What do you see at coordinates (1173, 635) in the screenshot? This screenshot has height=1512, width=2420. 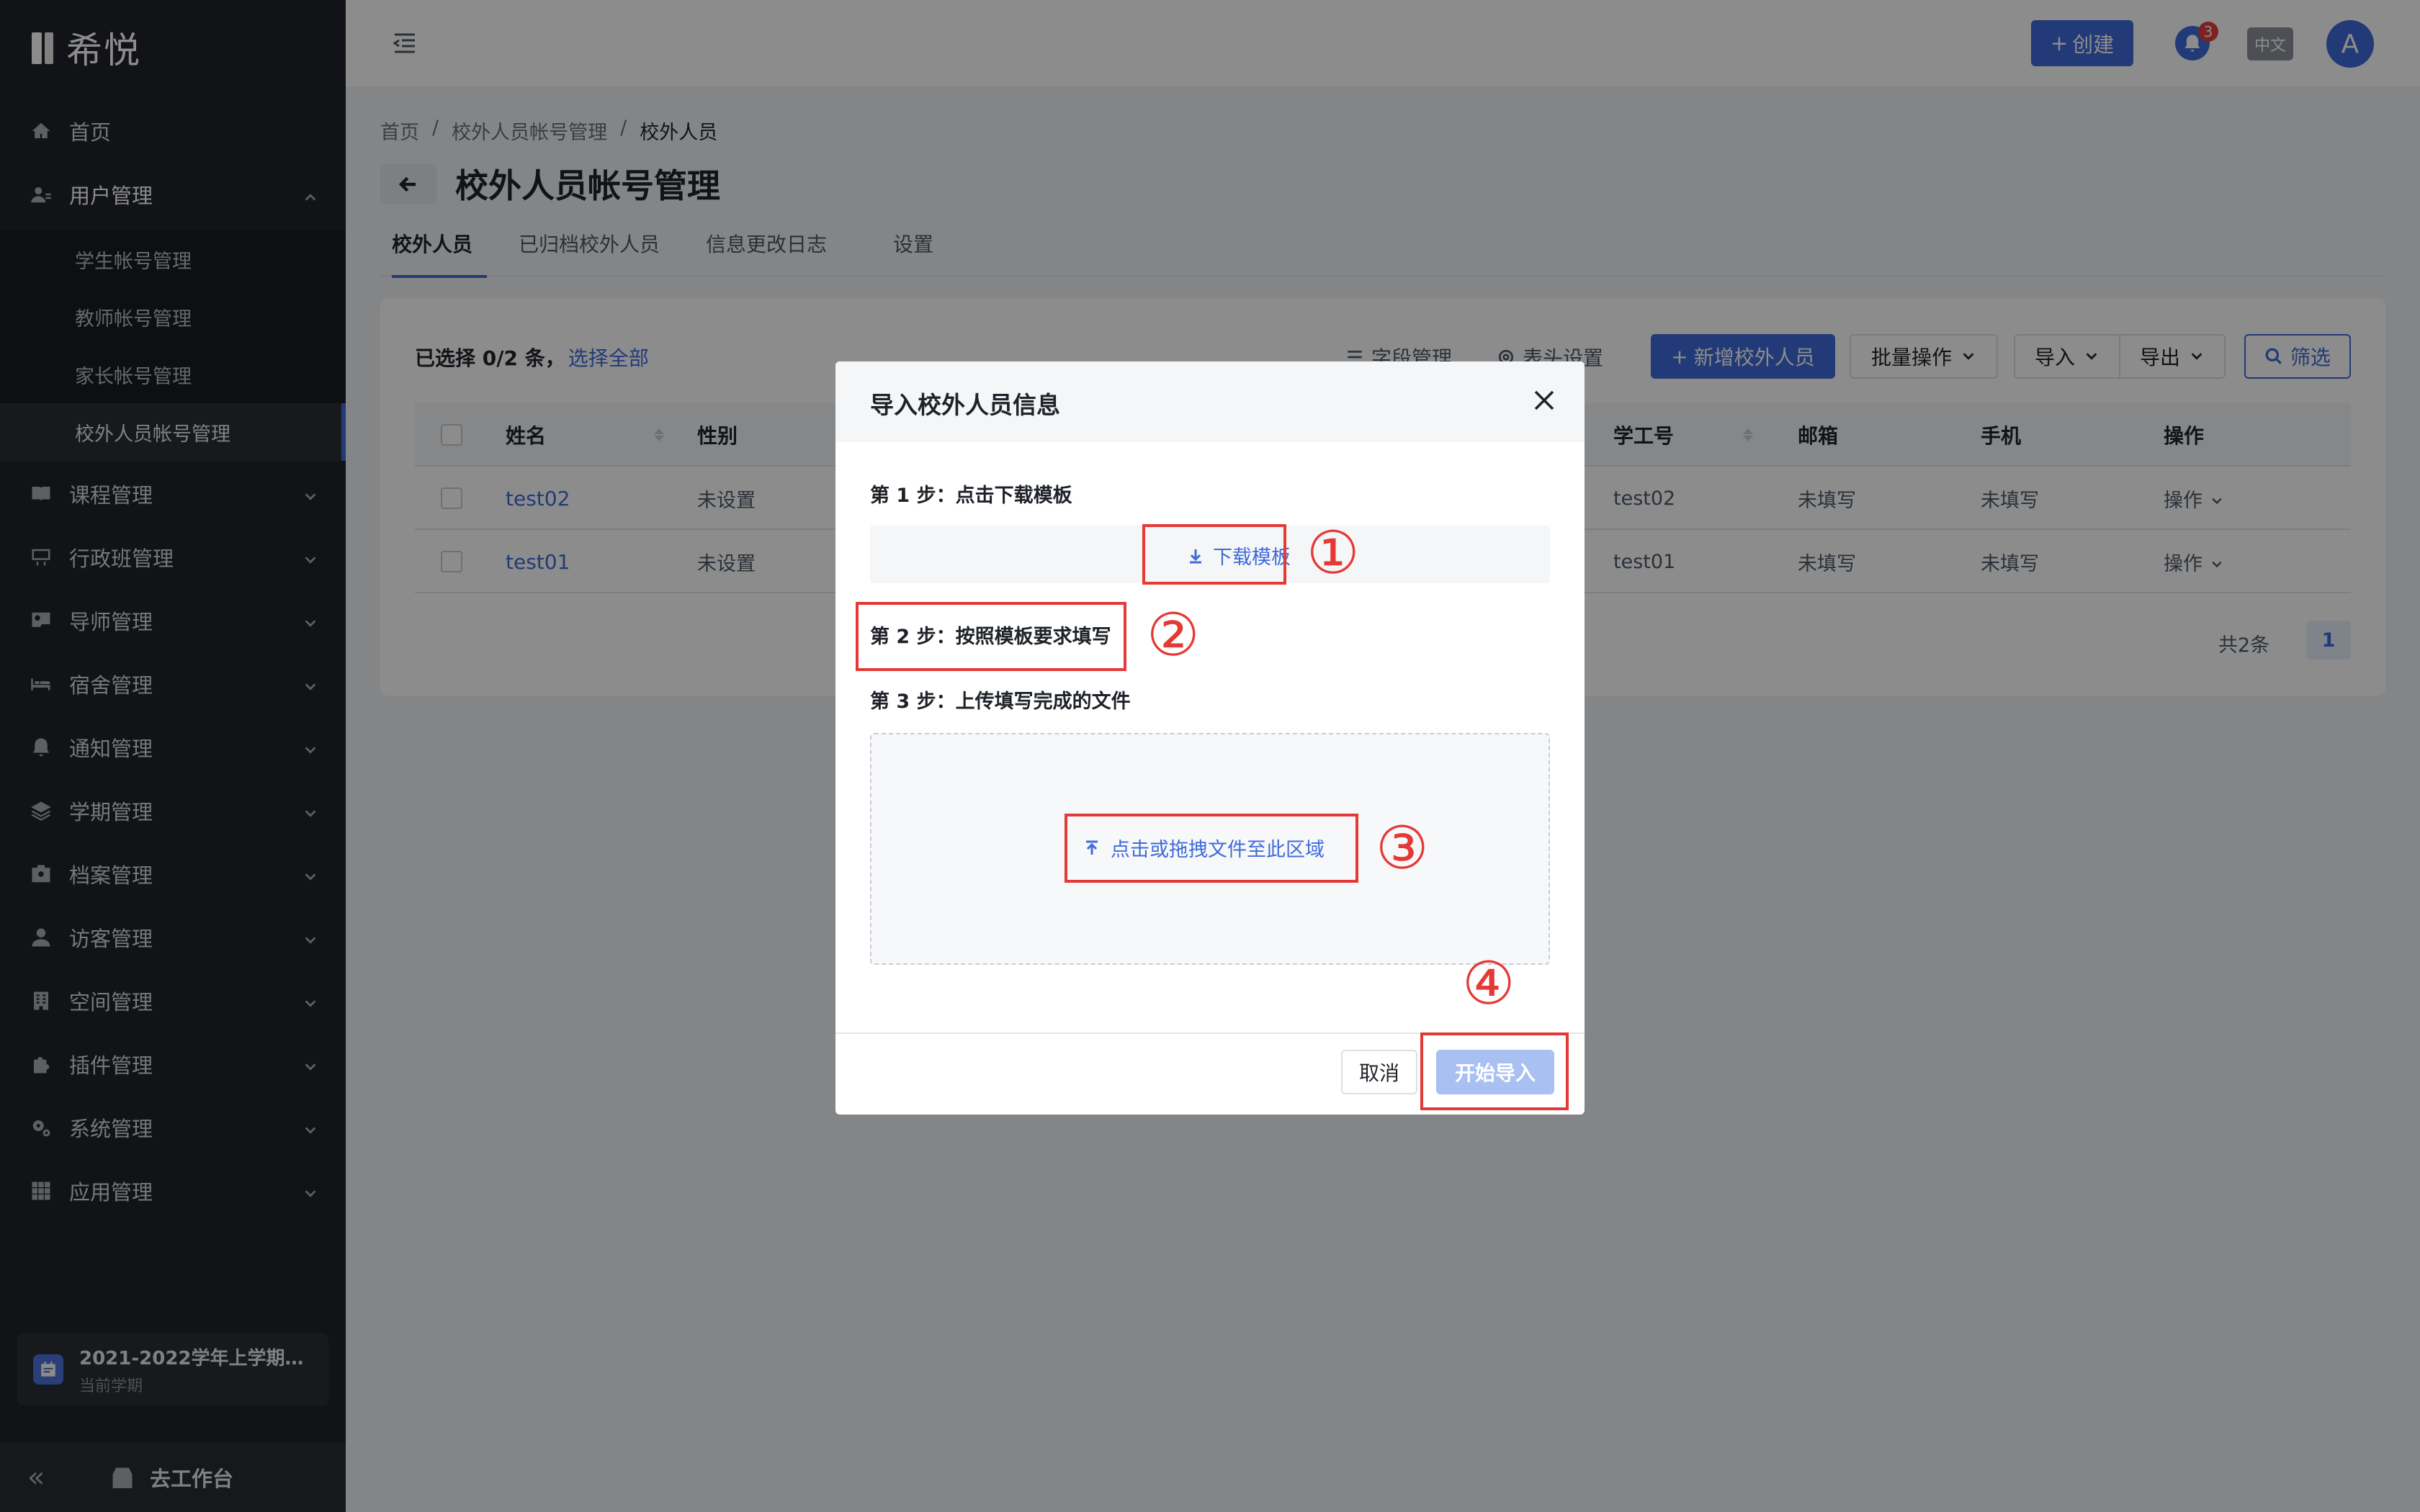 I see `annotation-number-2: ②` at bounding box center [1173, 635].